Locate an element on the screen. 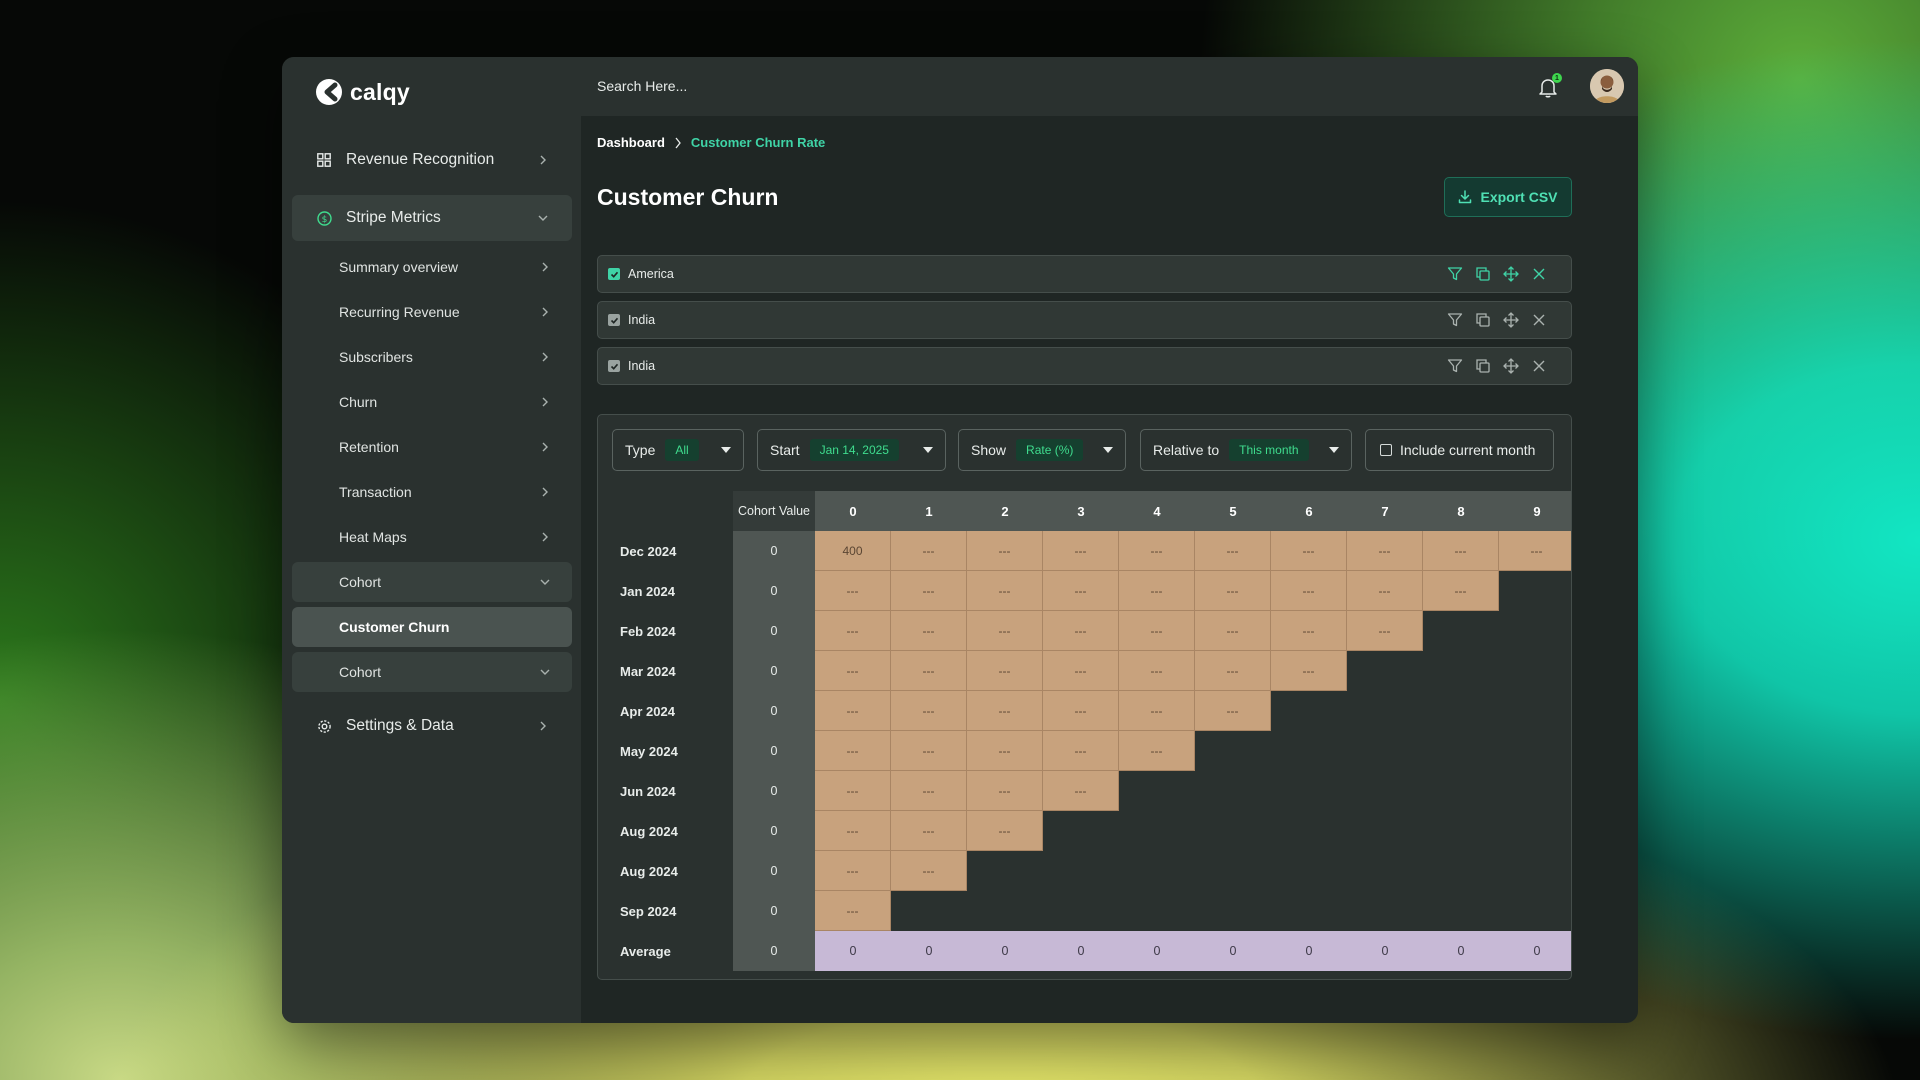 Image resolution: width=1920 pixels, height=1080 pixels. start-date-select: Start Jan 14, 2025 is located at coordinates (851, 450).